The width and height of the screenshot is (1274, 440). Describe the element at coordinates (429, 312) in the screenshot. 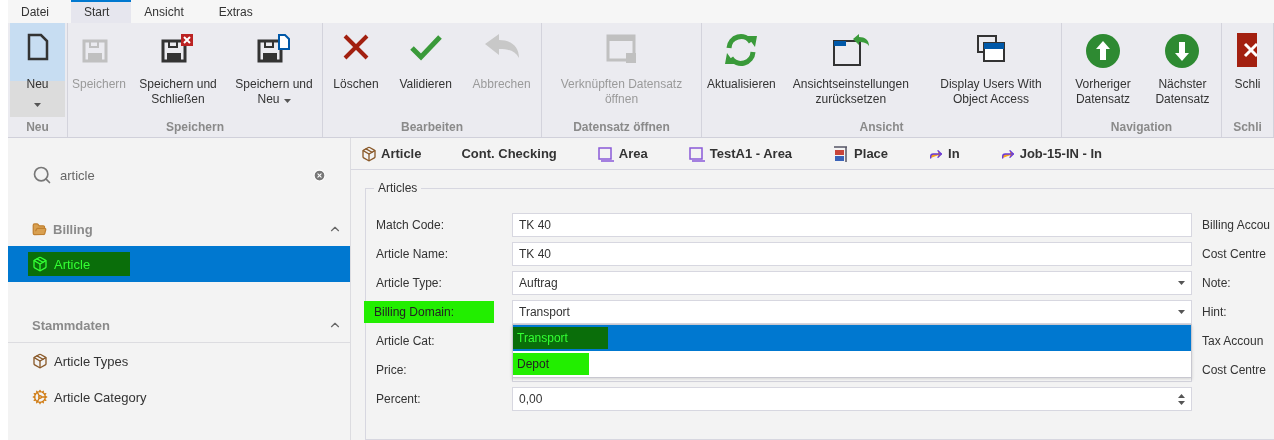

I see `field-label: Billing Domain:` at that location.